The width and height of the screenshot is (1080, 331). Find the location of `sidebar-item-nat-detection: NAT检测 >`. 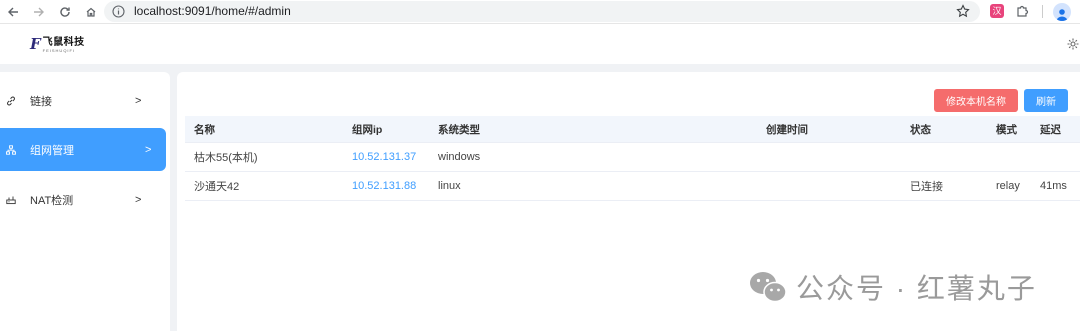

sidebar-item-nat-detection: NAT检测 > is located at coordinates (83, 199).